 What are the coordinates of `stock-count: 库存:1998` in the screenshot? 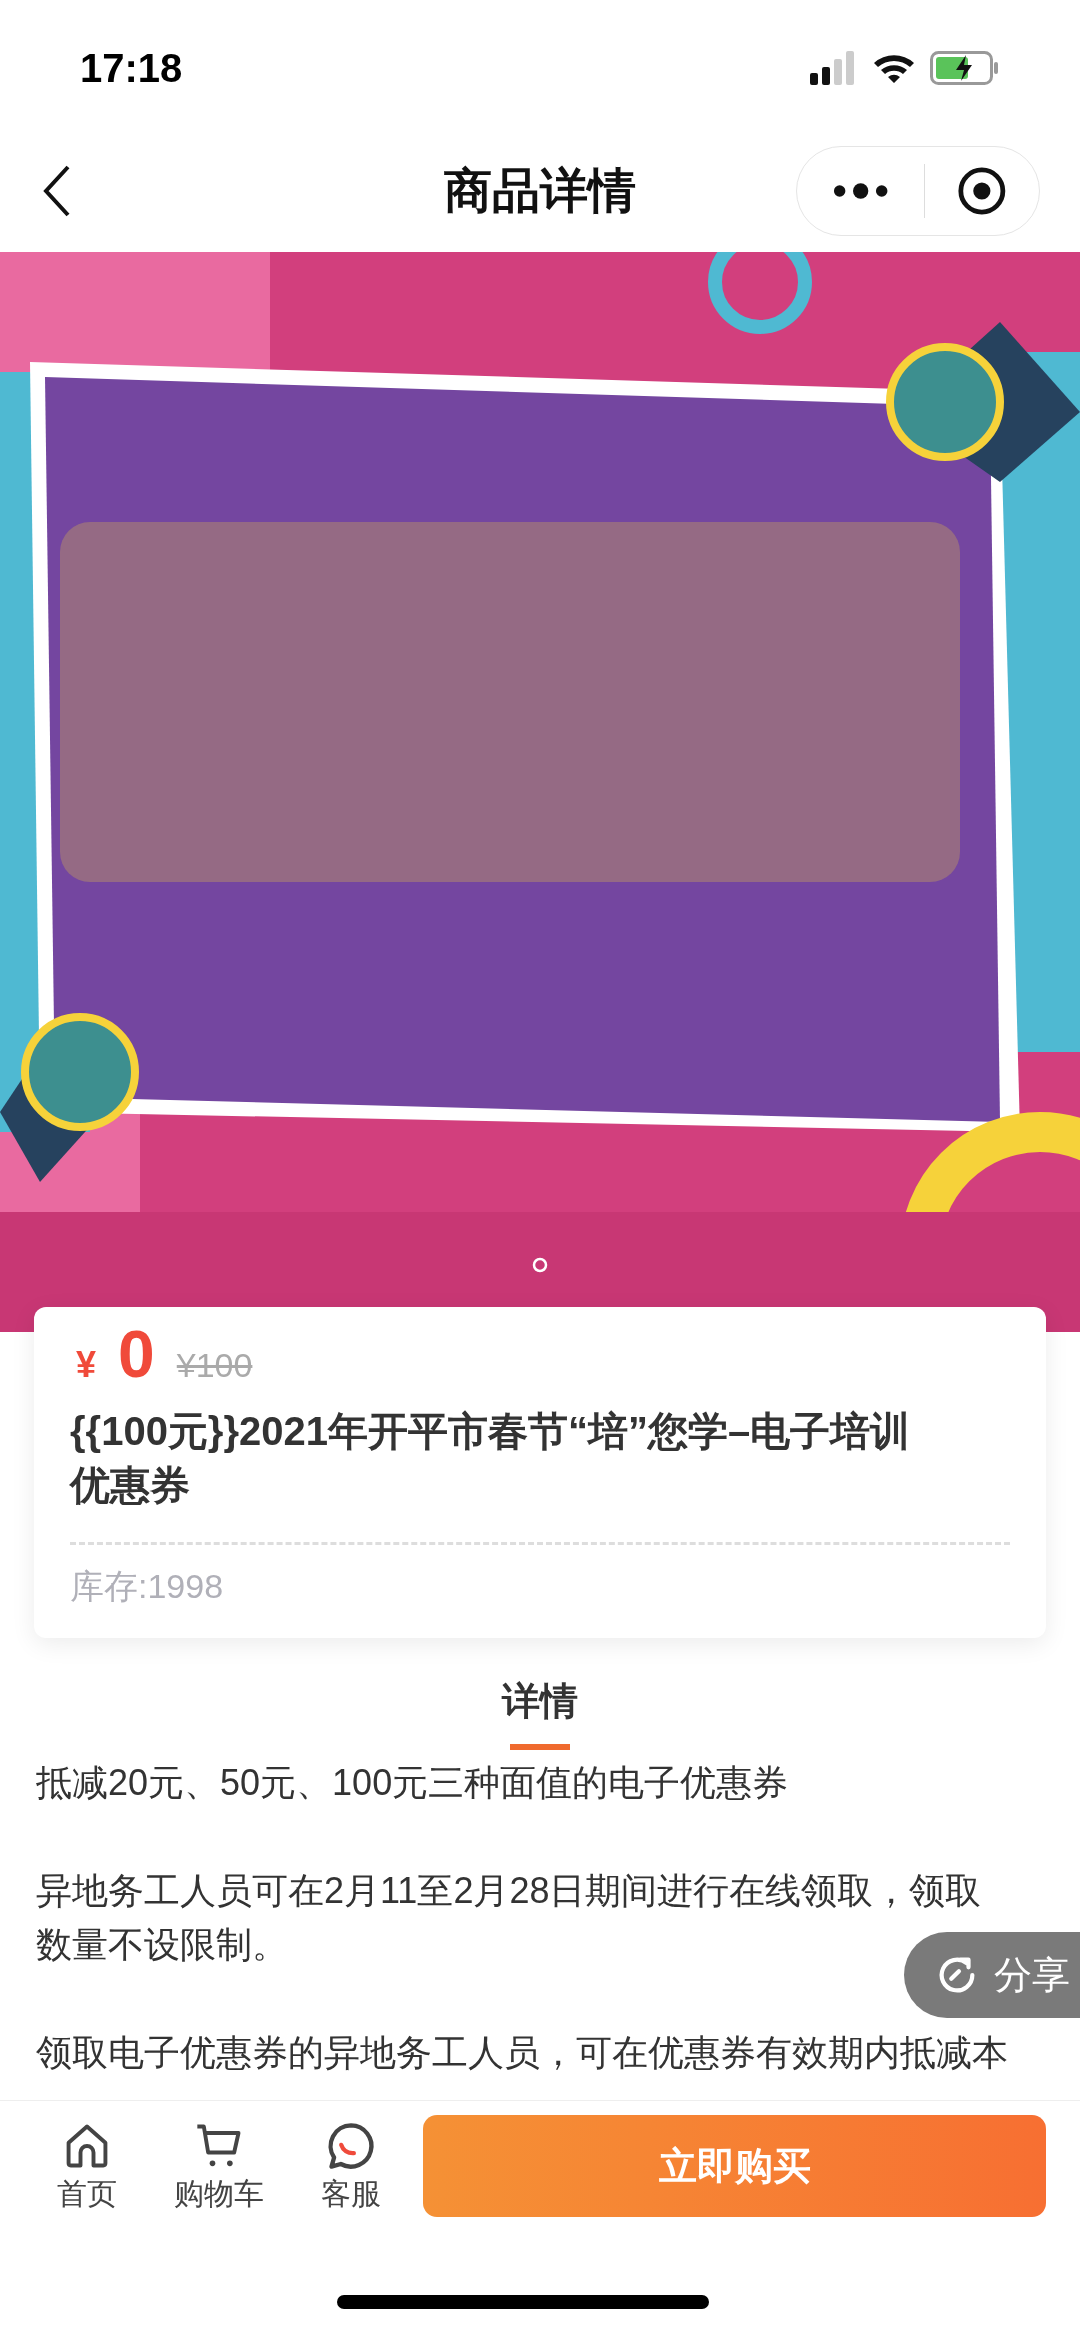 It's located at (147, 1586).